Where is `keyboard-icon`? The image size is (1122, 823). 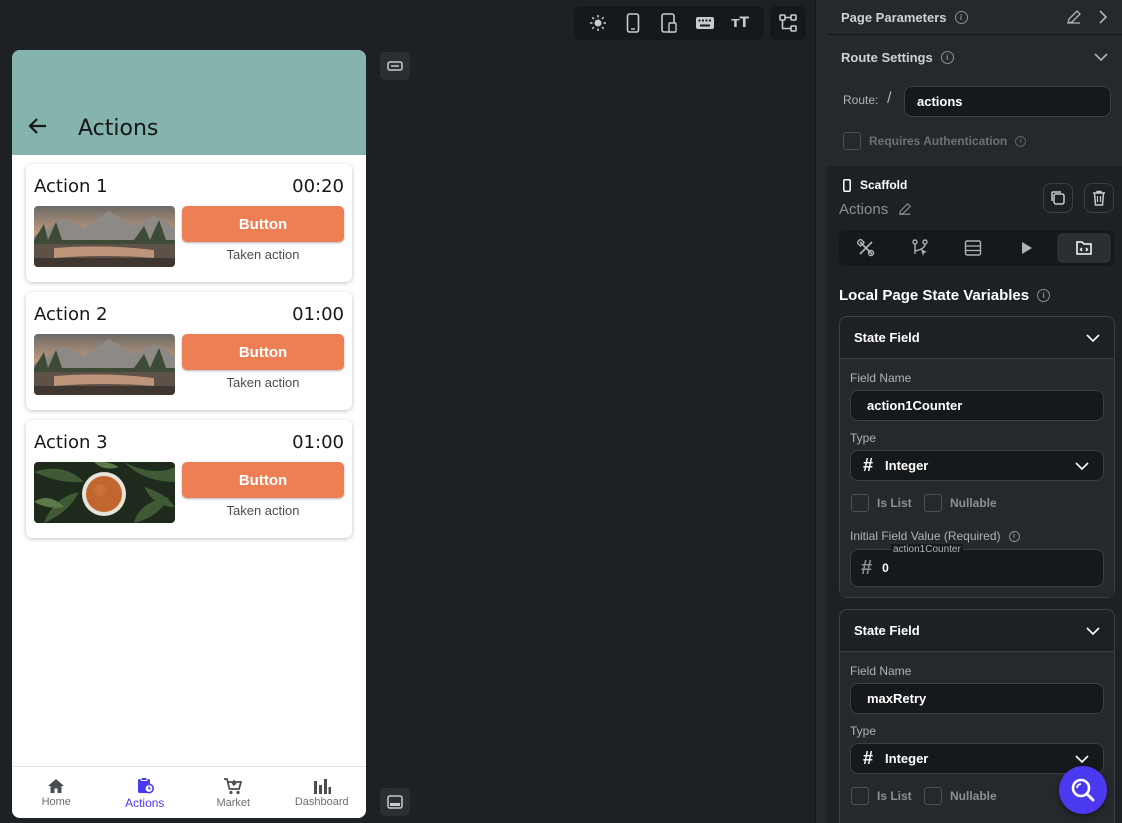 keyboard-icon is located at coordinates (705, 23).